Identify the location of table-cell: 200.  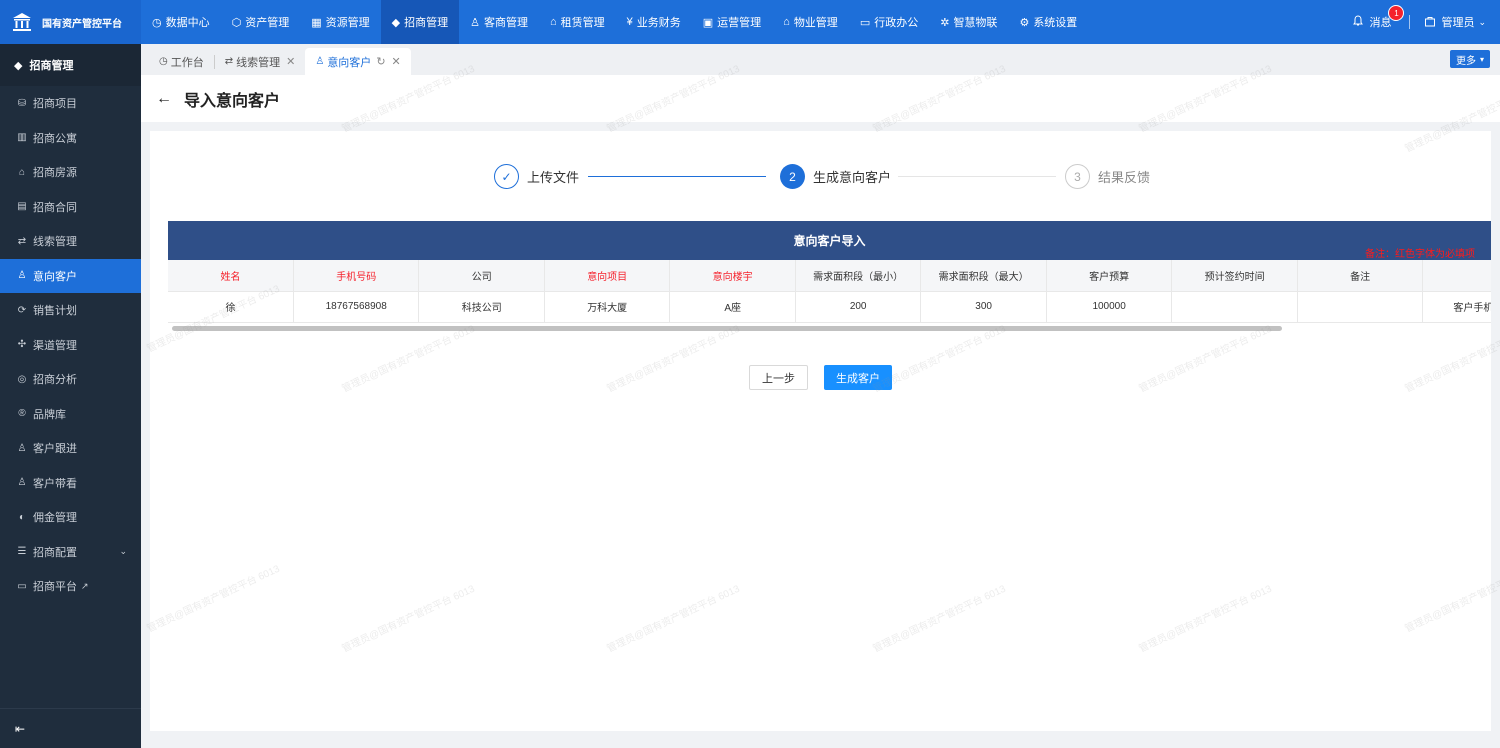
(858, 307).